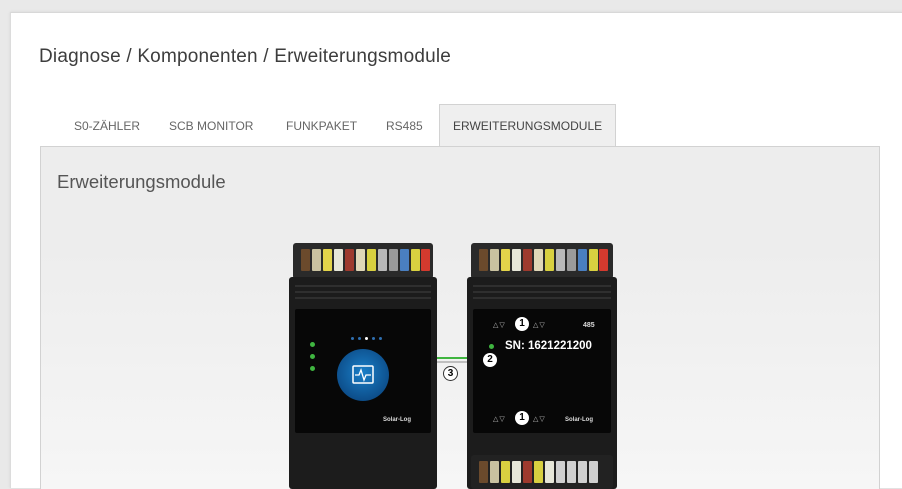  I want to click on monitor-icon, so click(363, 375).